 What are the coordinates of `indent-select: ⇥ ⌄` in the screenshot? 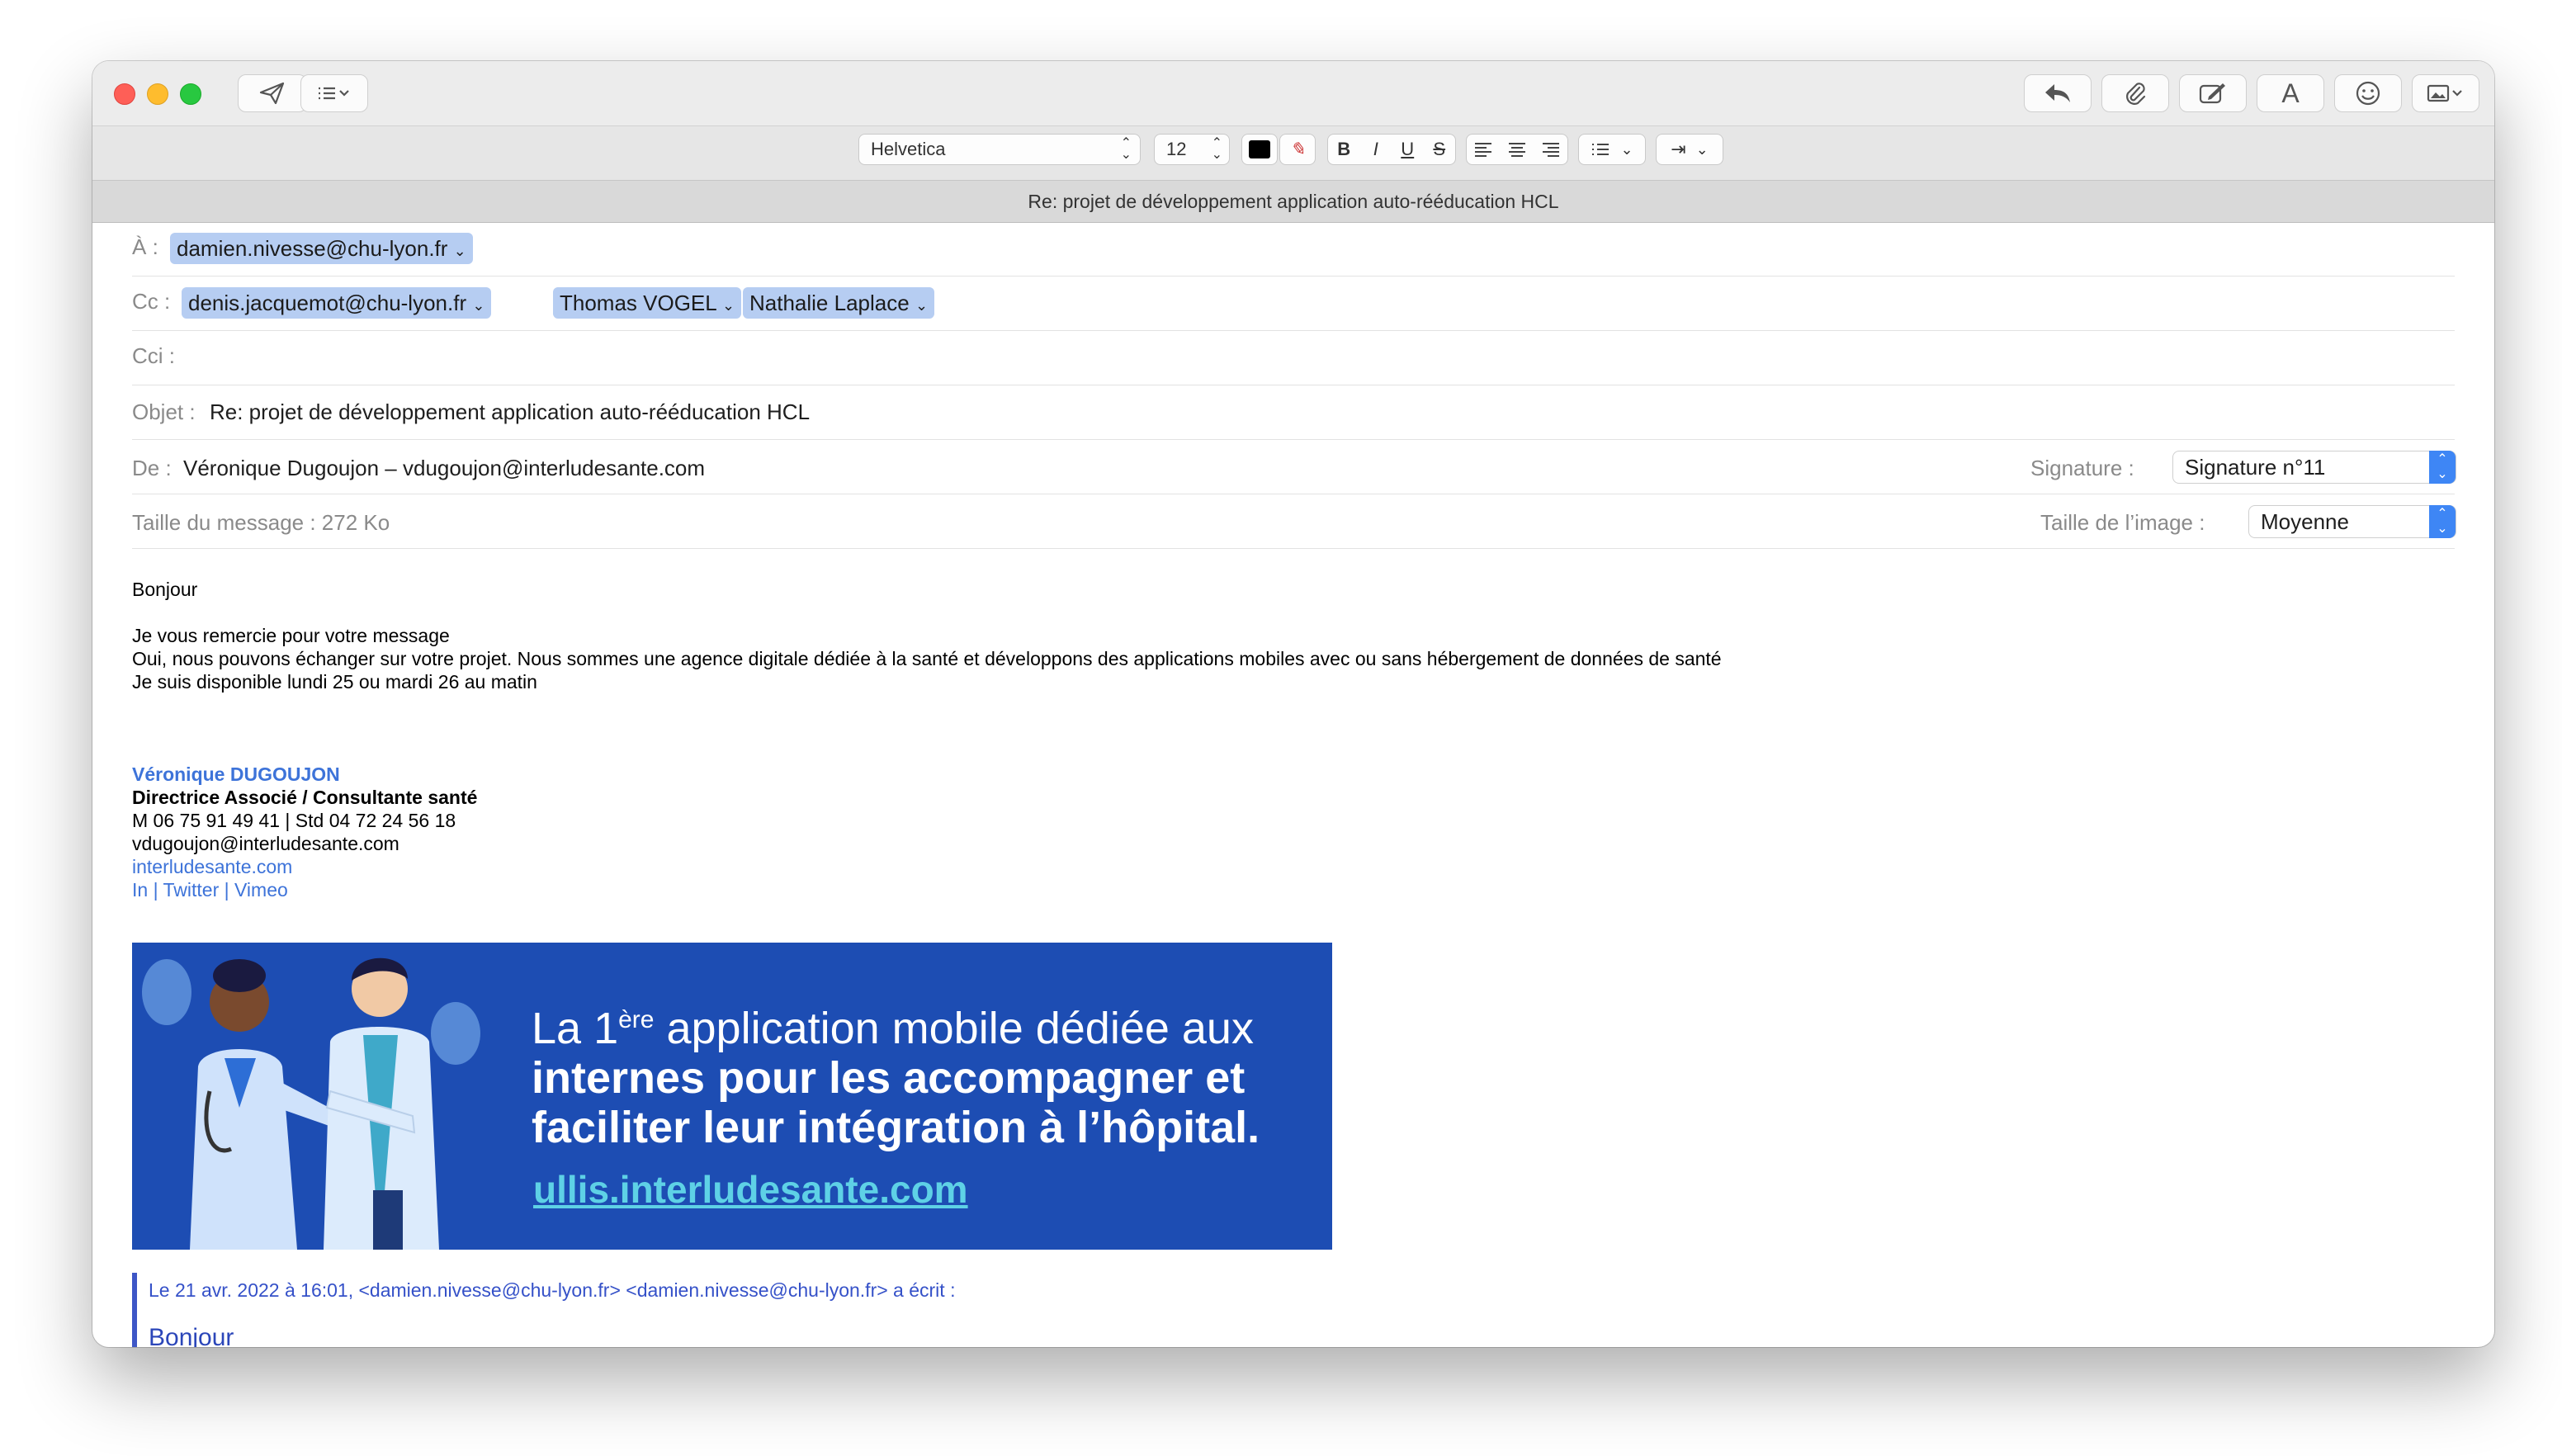 It's located at (1689, 149).